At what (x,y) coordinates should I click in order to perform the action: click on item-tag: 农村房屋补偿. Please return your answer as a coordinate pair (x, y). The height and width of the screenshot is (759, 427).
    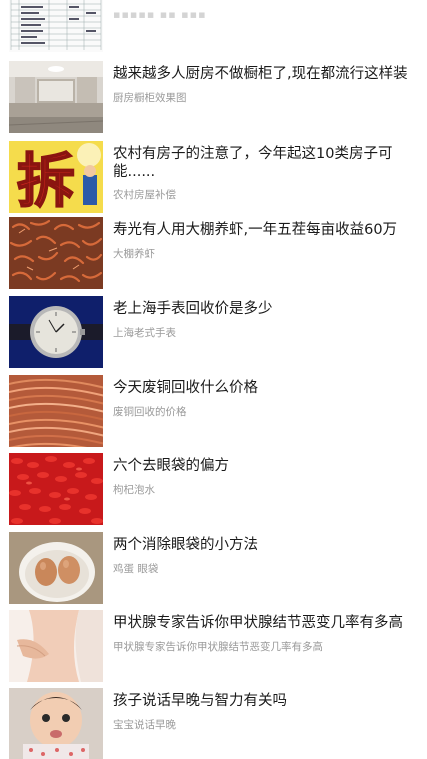
    Looking at the image, I should click on (144, 194).